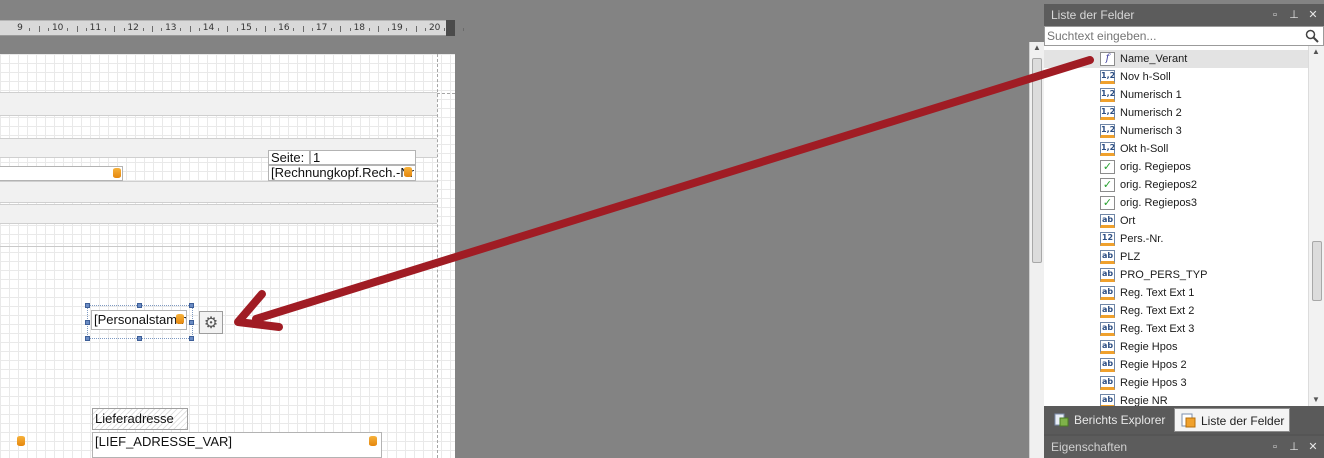 Image resolution: width=1324 pixels, height=458 pixels. Describe the element at coordinates (1176, 329) in the screenshot. I see `field-list-item: ab Reg. Text Ext 3` at that location.